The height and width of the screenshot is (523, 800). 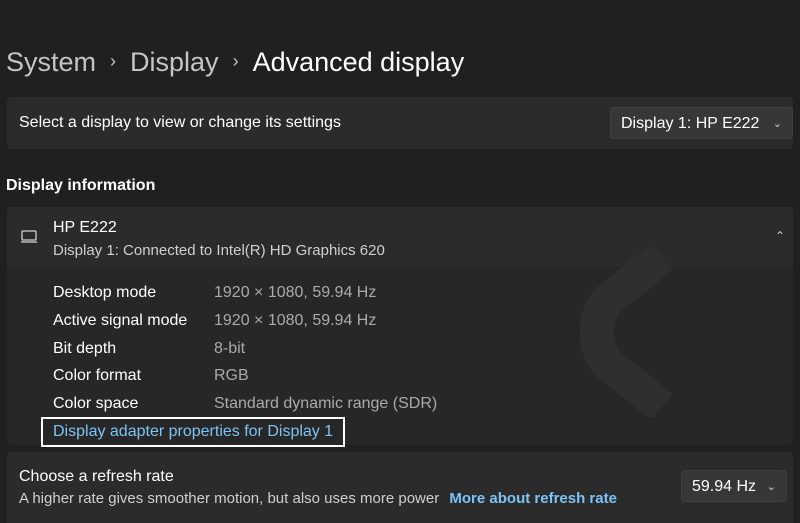 I want to click on refresh-rate-title: Choose a refresh rate, so click(x=96, y=476).